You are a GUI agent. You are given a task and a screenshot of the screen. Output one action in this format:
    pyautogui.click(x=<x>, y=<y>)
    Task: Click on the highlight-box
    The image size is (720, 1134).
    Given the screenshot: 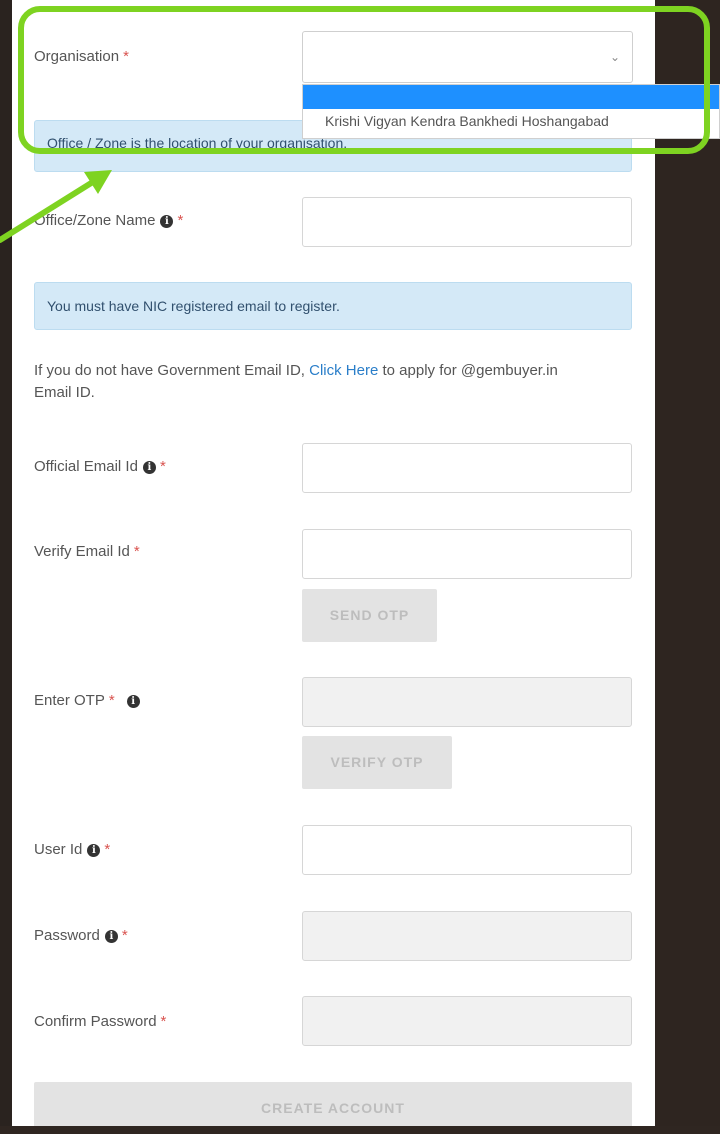 What is the action you would take?
    pyautogui.click(x=364, y=80)
    